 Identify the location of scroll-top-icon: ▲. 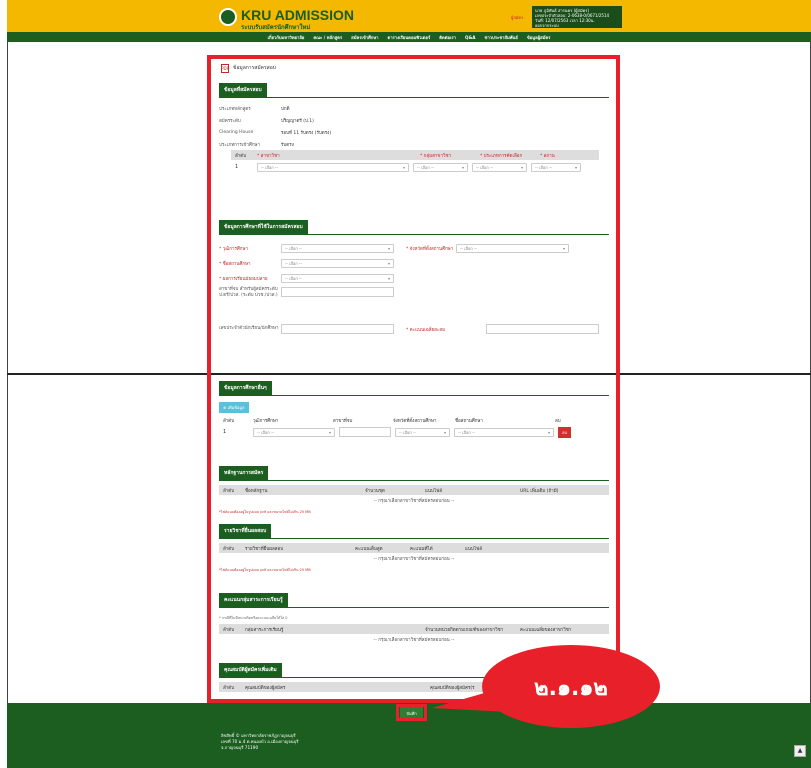
(800, 751).